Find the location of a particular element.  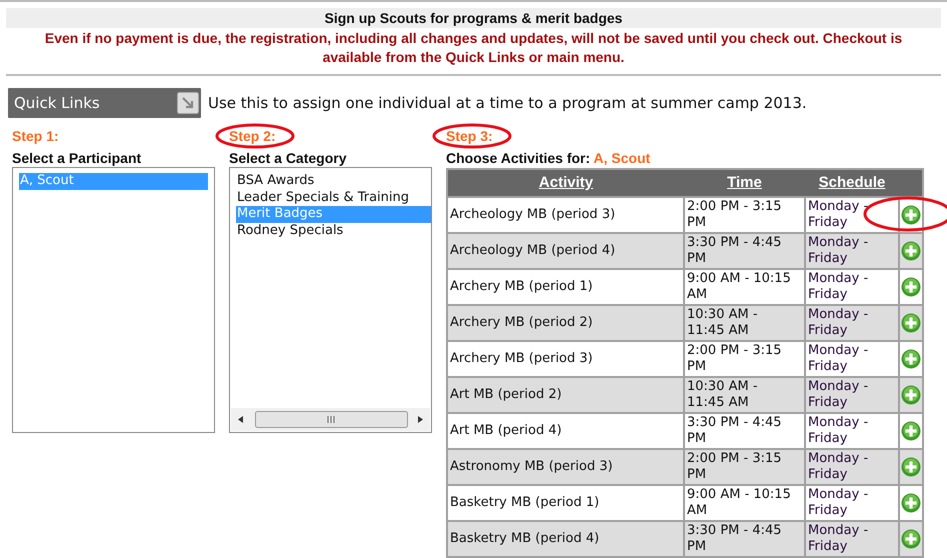

list-option: A, Scout is located at coordinates (113, 181).